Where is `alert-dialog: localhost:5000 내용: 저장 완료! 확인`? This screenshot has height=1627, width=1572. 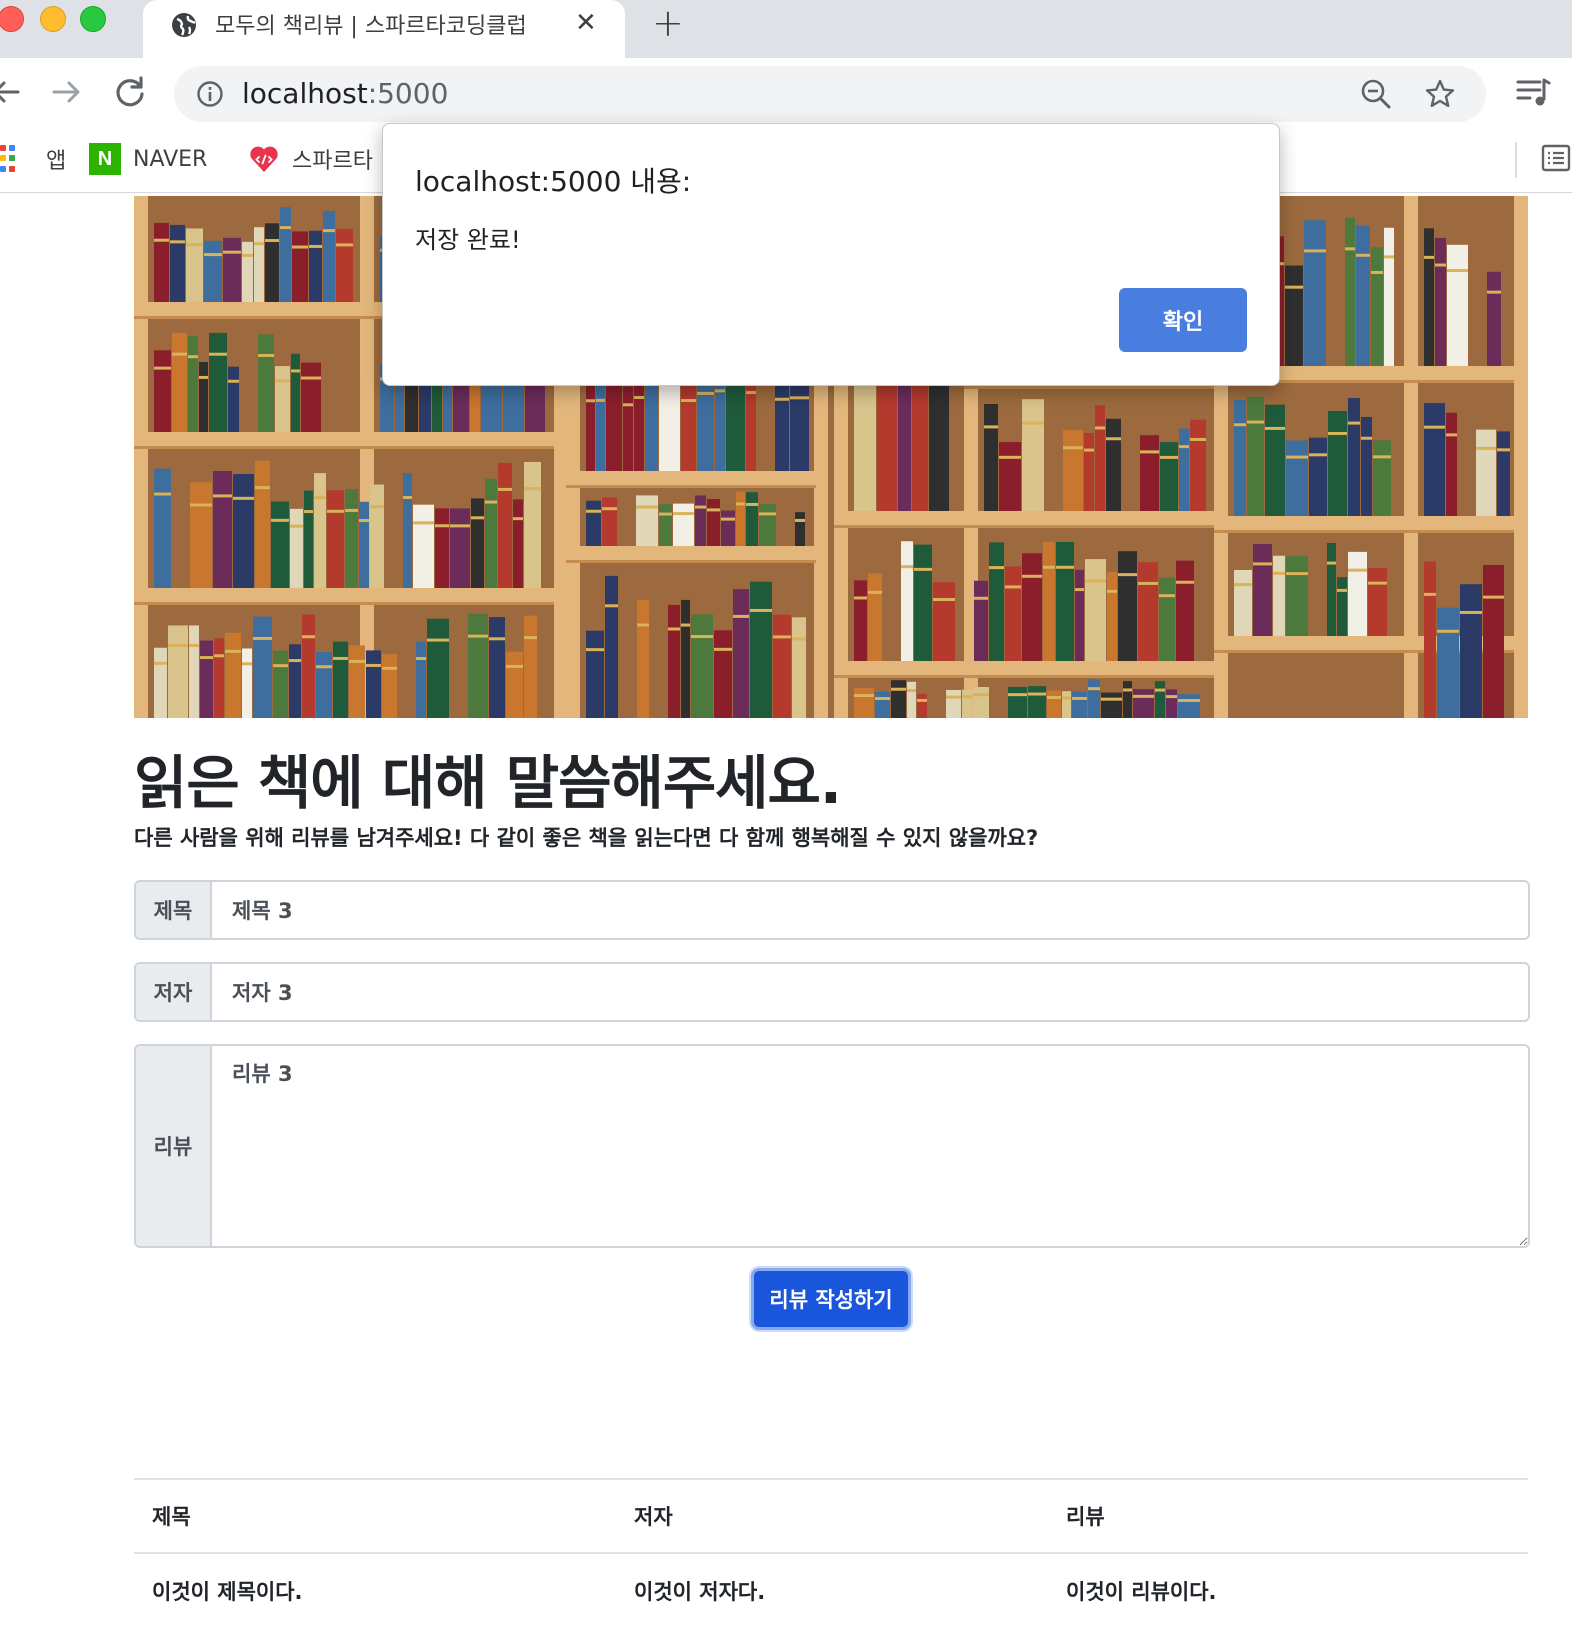
alert-dialog: localhost:5000 내용: 저장 완료! 확인 is located at coordinates (831, 254).